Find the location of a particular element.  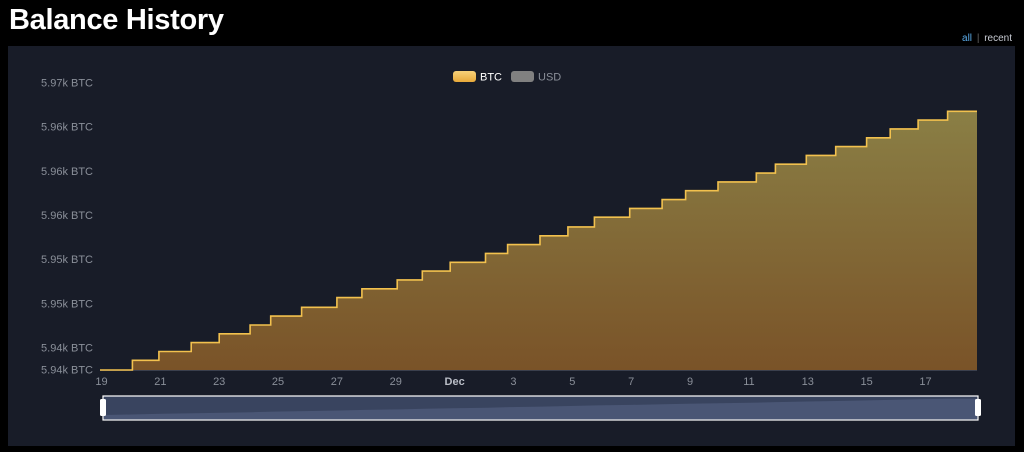

x-tick-label: Dec is located at coordinates (455, 382).